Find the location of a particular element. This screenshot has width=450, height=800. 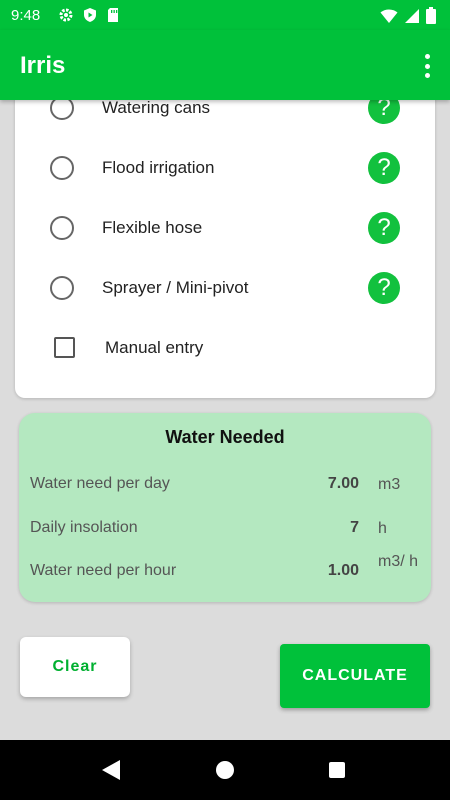

overflow-menu-icon is located at coordinates (427, 66).